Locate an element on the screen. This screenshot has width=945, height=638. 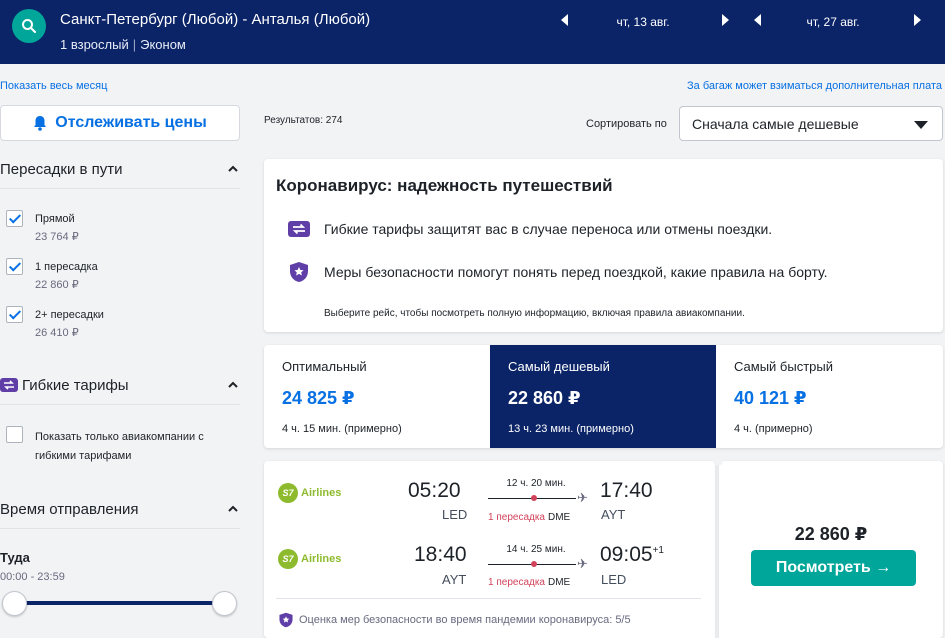
passenger-count: 1 взрослый is located at coordinates (94, 44).